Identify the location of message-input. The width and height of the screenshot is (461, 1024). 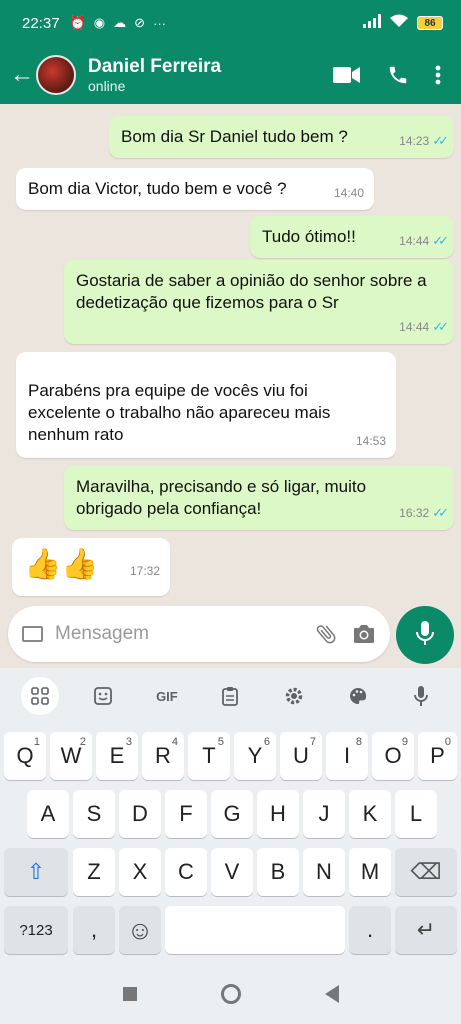
(177, 634).